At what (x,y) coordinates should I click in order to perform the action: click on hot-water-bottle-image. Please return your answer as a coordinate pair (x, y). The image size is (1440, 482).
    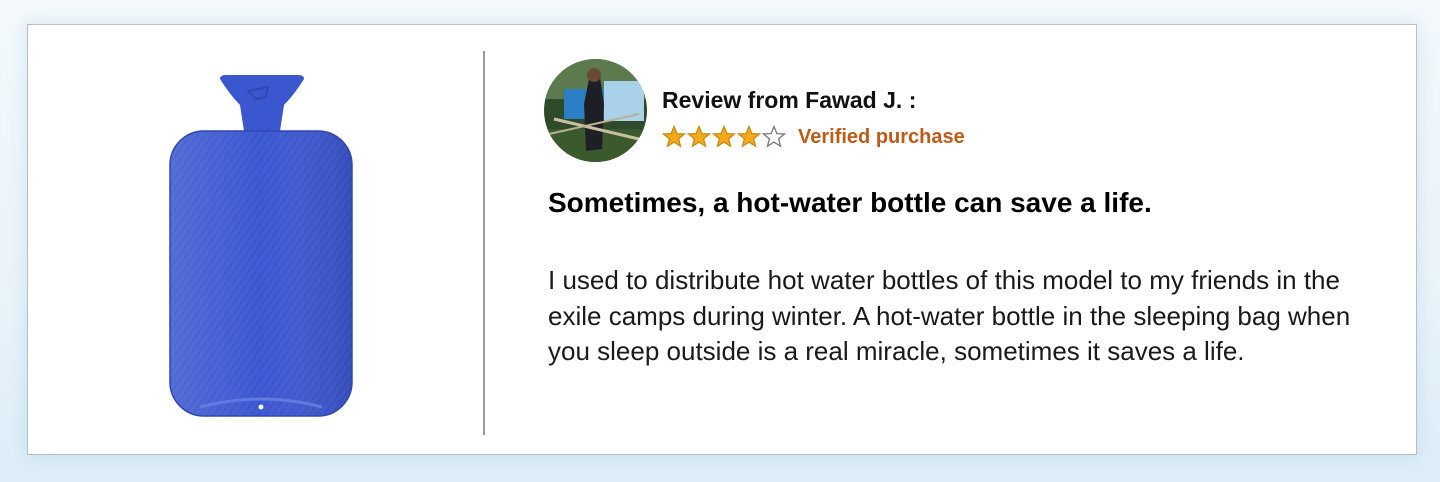
    Looking at the image, I should click on (261, 246).